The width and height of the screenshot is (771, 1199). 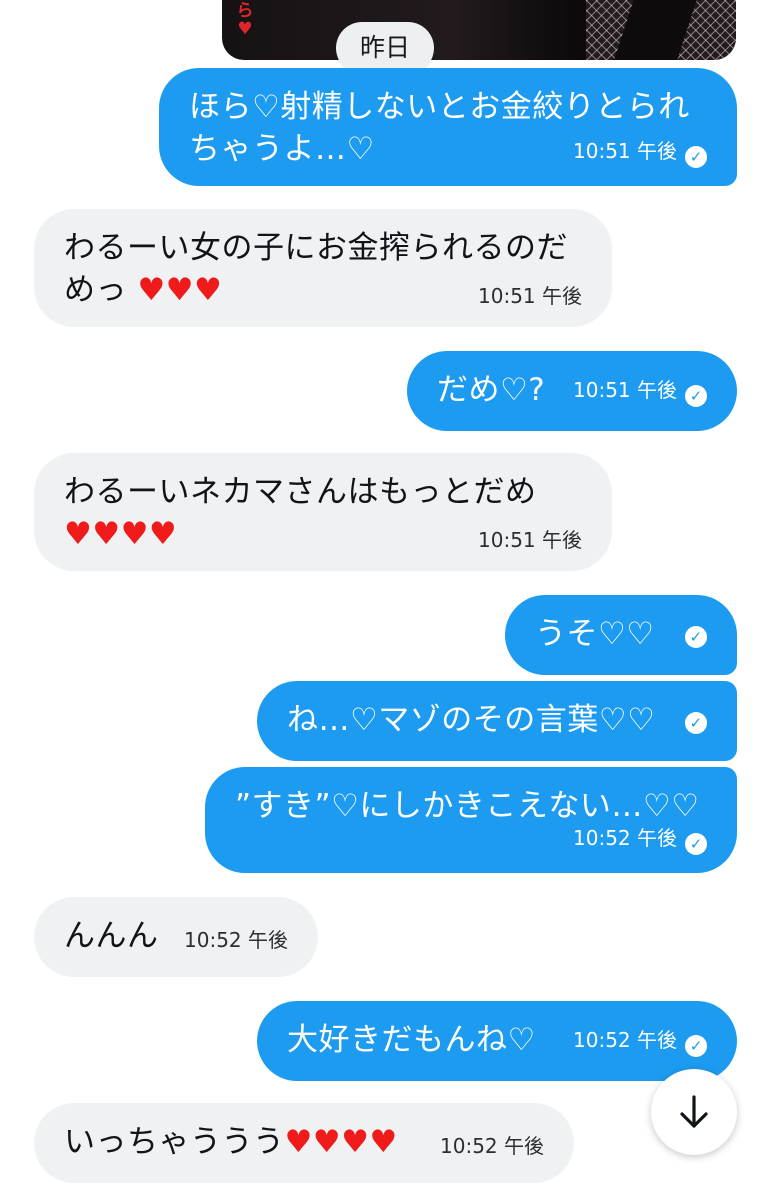 What do you see at coordinates (323, 512) in the screenshot?
I see `message-bubble-incoming: わるーいネカマさんはもっとだめ ♥♥♥♥ 10:51 午後` at bounding box center [323, 512].